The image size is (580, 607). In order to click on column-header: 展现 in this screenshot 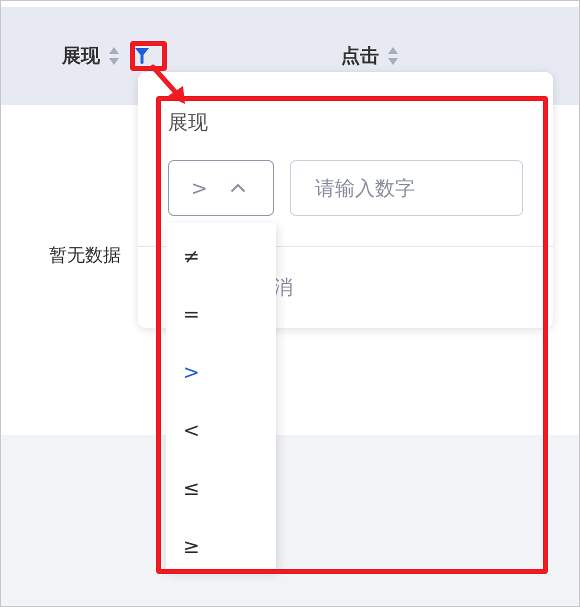, I will do `click(81, 56)`.